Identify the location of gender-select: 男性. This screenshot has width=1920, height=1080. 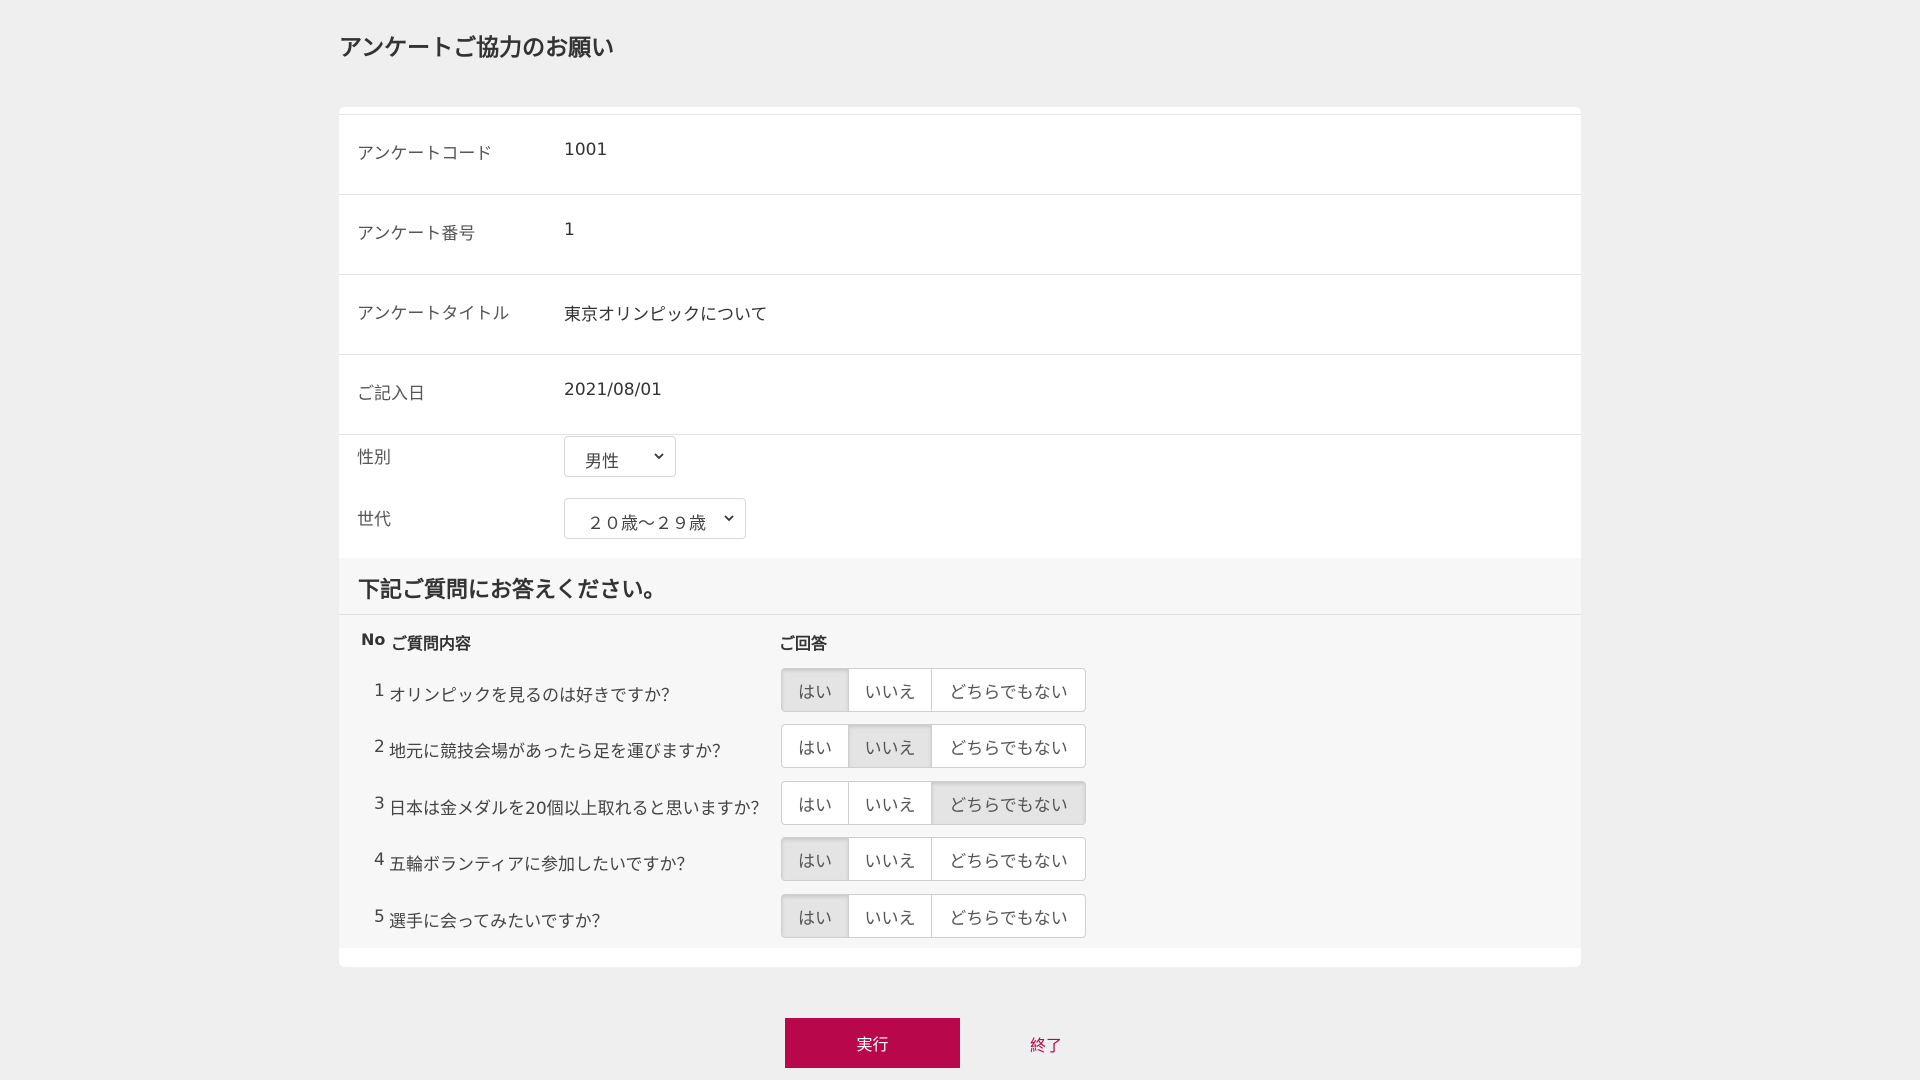
(620, 456).